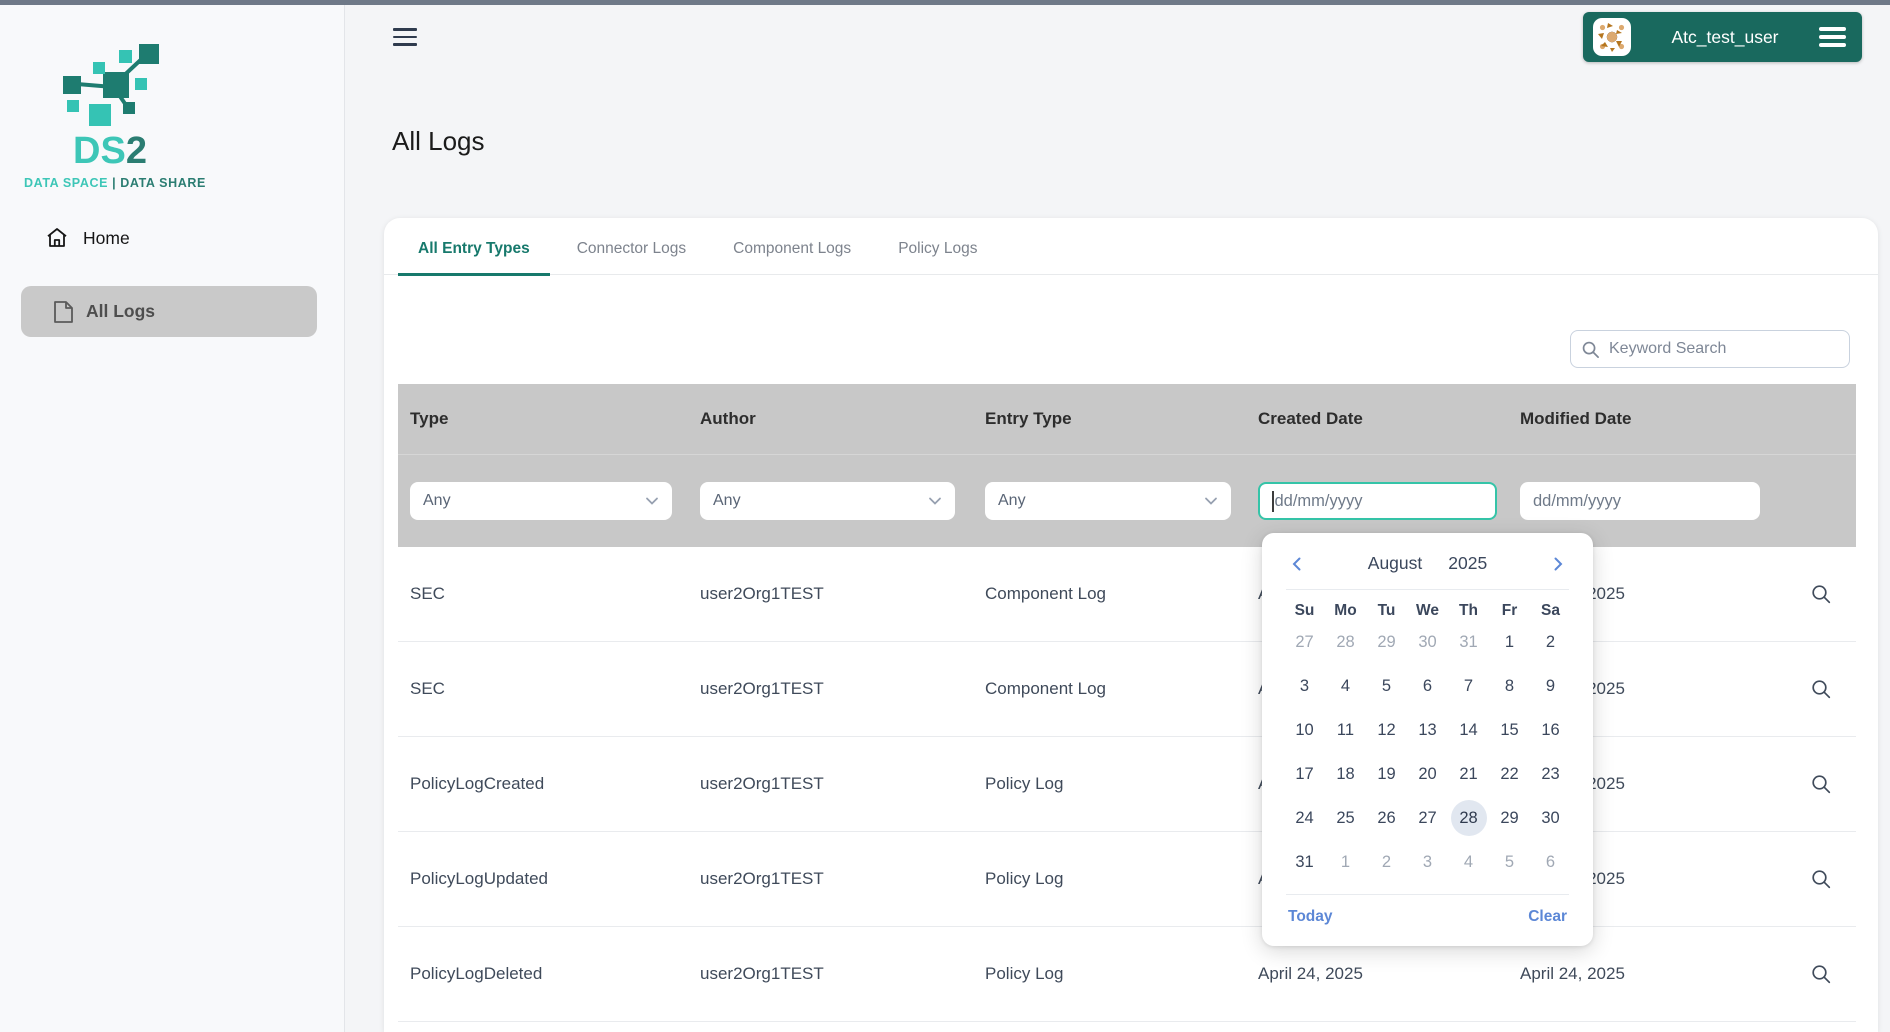 This screenshot has height=1032, width=1890. I want to click on chevron-right-icon, so click(1558, 563).